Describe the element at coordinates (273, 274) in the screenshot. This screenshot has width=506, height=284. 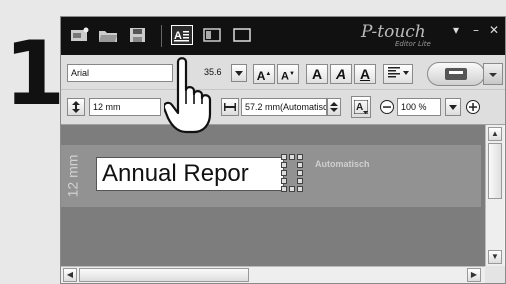
I see `horizontal-scrollbar: ◀ ▶` at that location.